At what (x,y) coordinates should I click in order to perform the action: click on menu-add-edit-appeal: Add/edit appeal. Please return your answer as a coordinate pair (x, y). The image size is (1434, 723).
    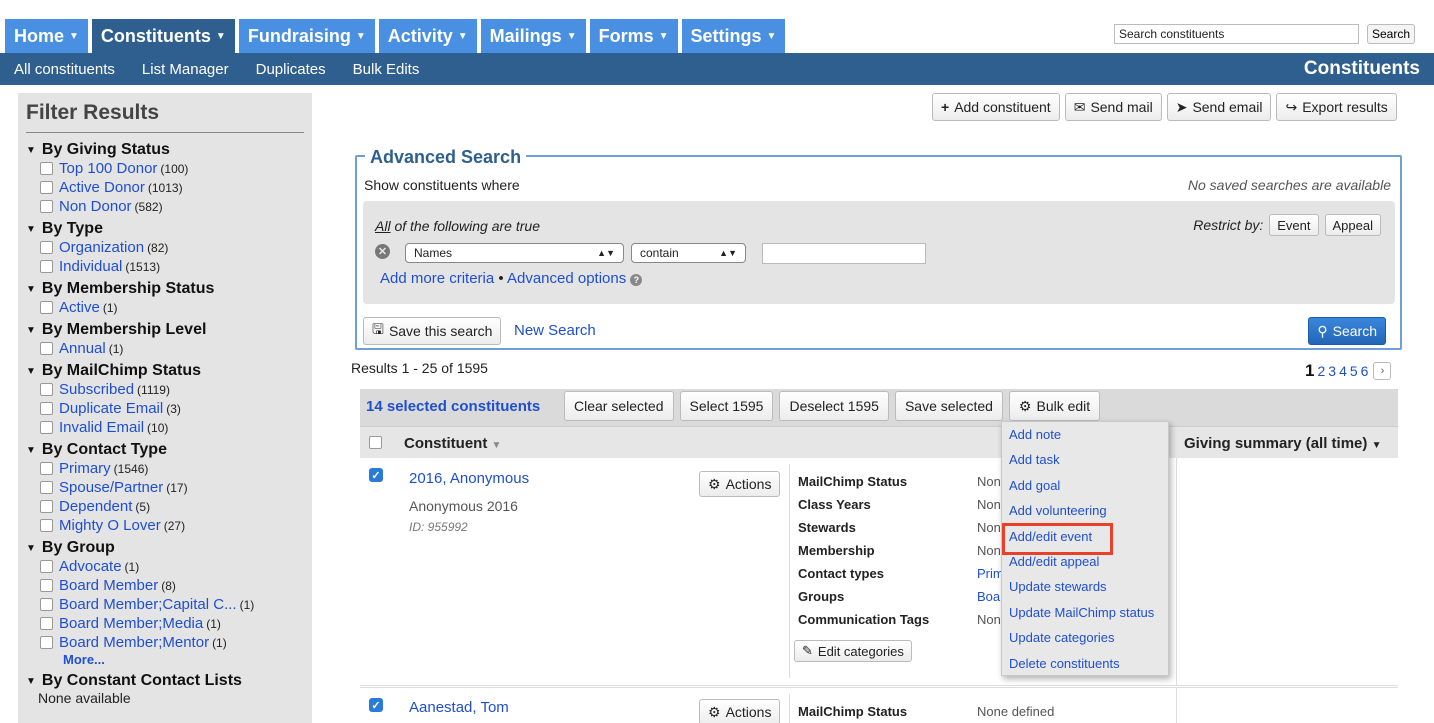
    Looking at the image, I should click on (1085, 564).